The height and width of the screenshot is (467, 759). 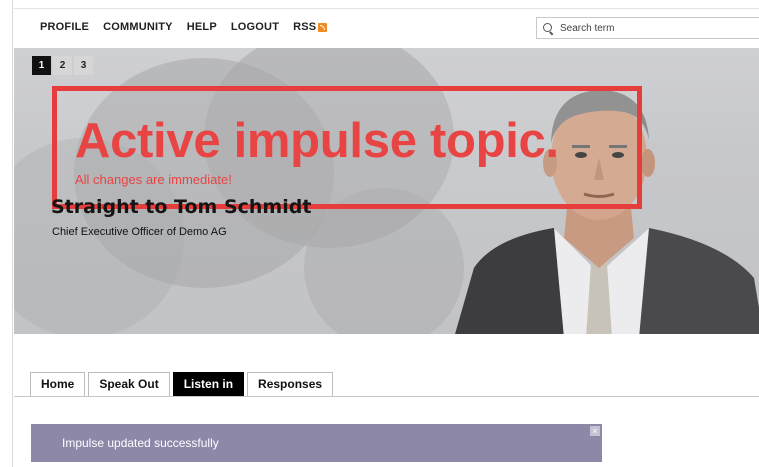 I want to click on banner-name-title: Straight to Tom Schmidt, so click(x=181, y=207).